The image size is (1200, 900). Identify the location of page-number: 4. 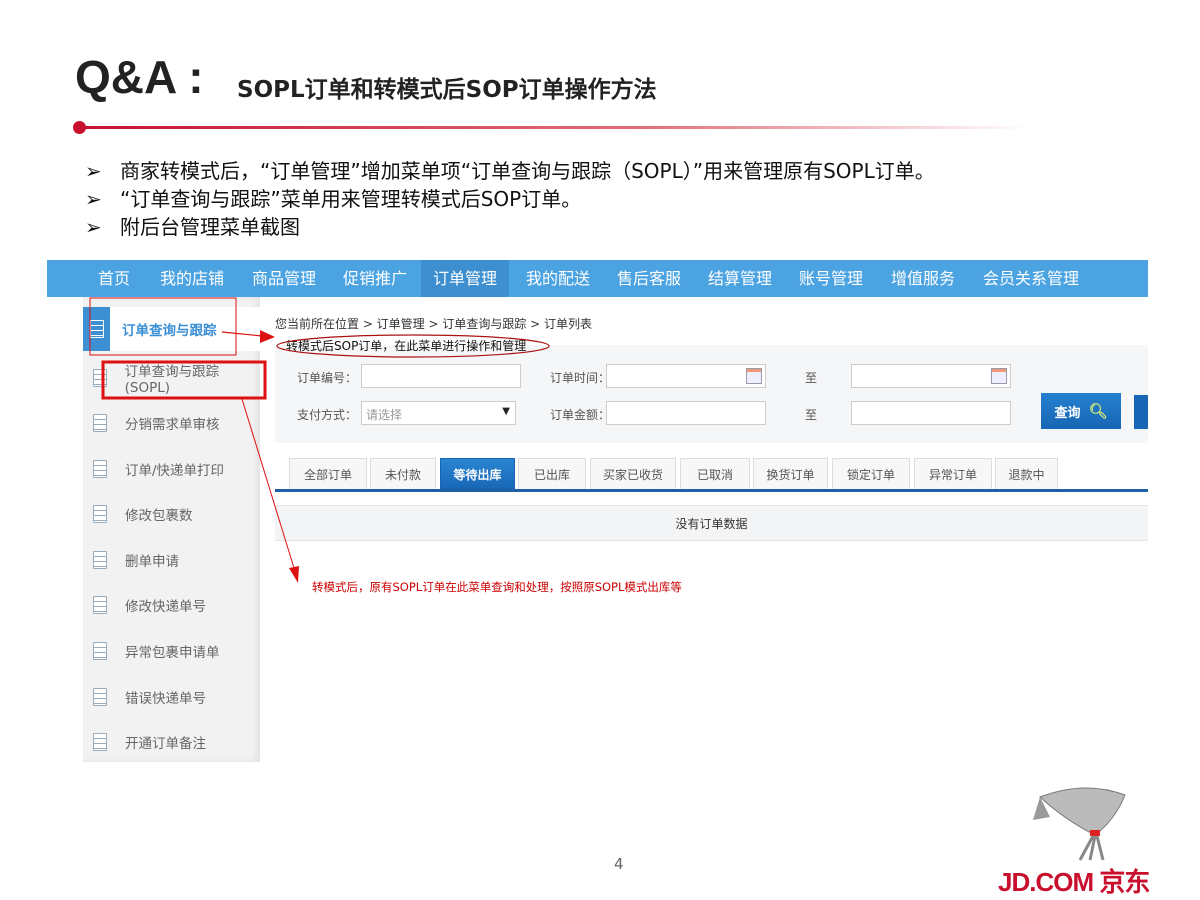
(619, 864).